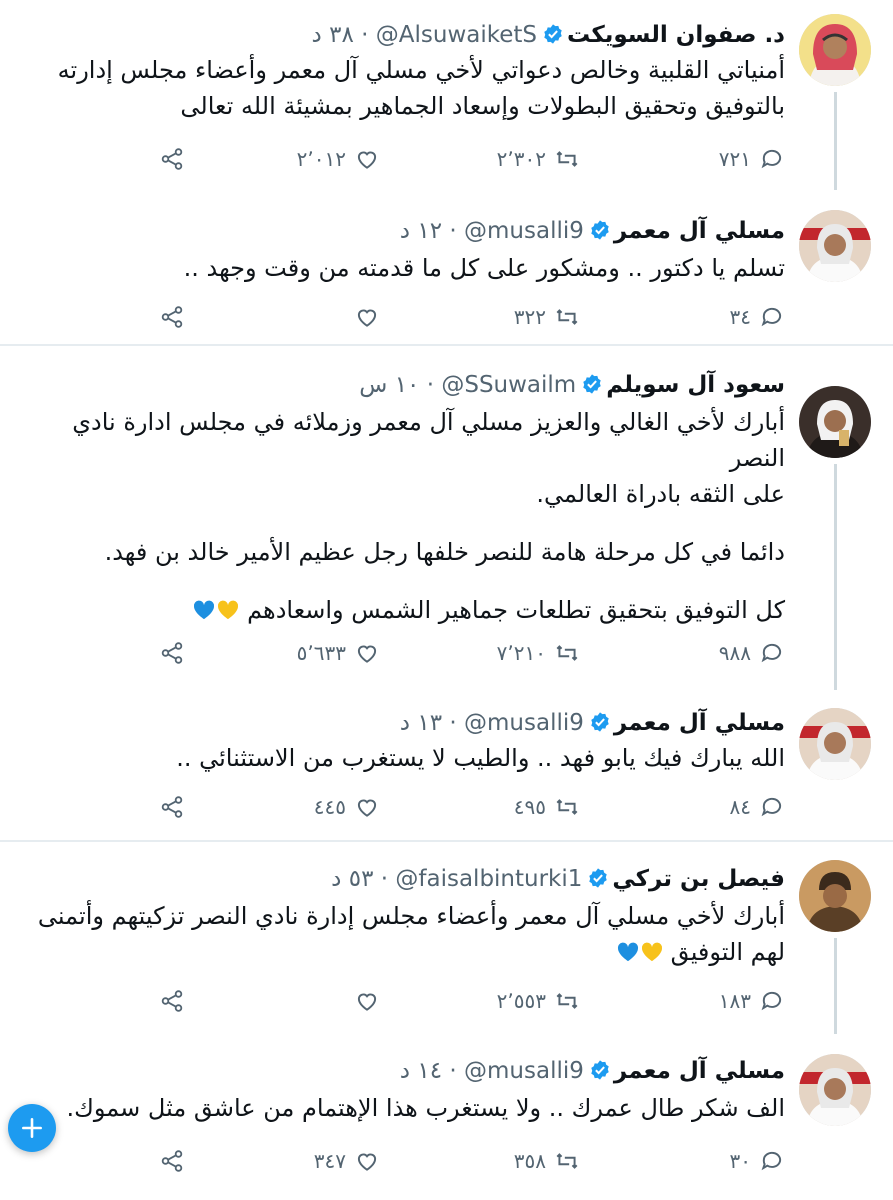 The height and width of the screenshot is (1200, 893). What do you see at coordinates (521, 159) in the screenshot?
I see `retweet-count: ٢٬٣٠٢` at bounding box center [521, 159].